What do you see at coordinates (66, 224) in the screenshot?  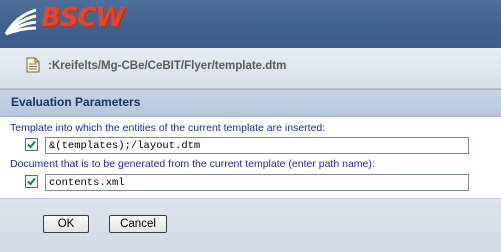 I see `ok-button: OK` at bounding box center [66, 224].